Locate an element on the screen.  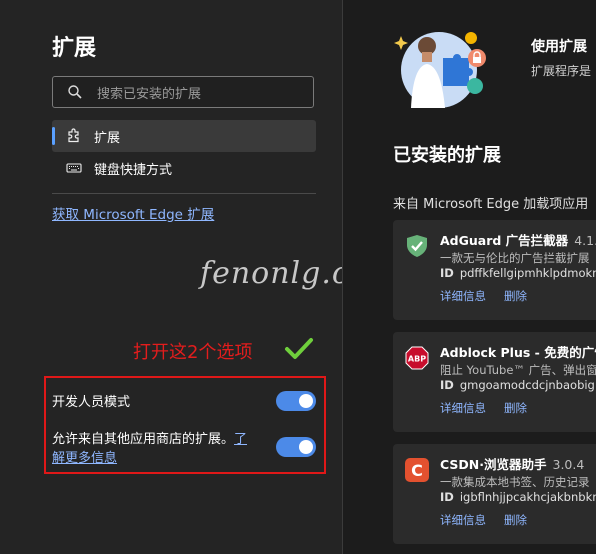
learn-more-link-text: 解更多信息 is located at coordinates (84, 458).